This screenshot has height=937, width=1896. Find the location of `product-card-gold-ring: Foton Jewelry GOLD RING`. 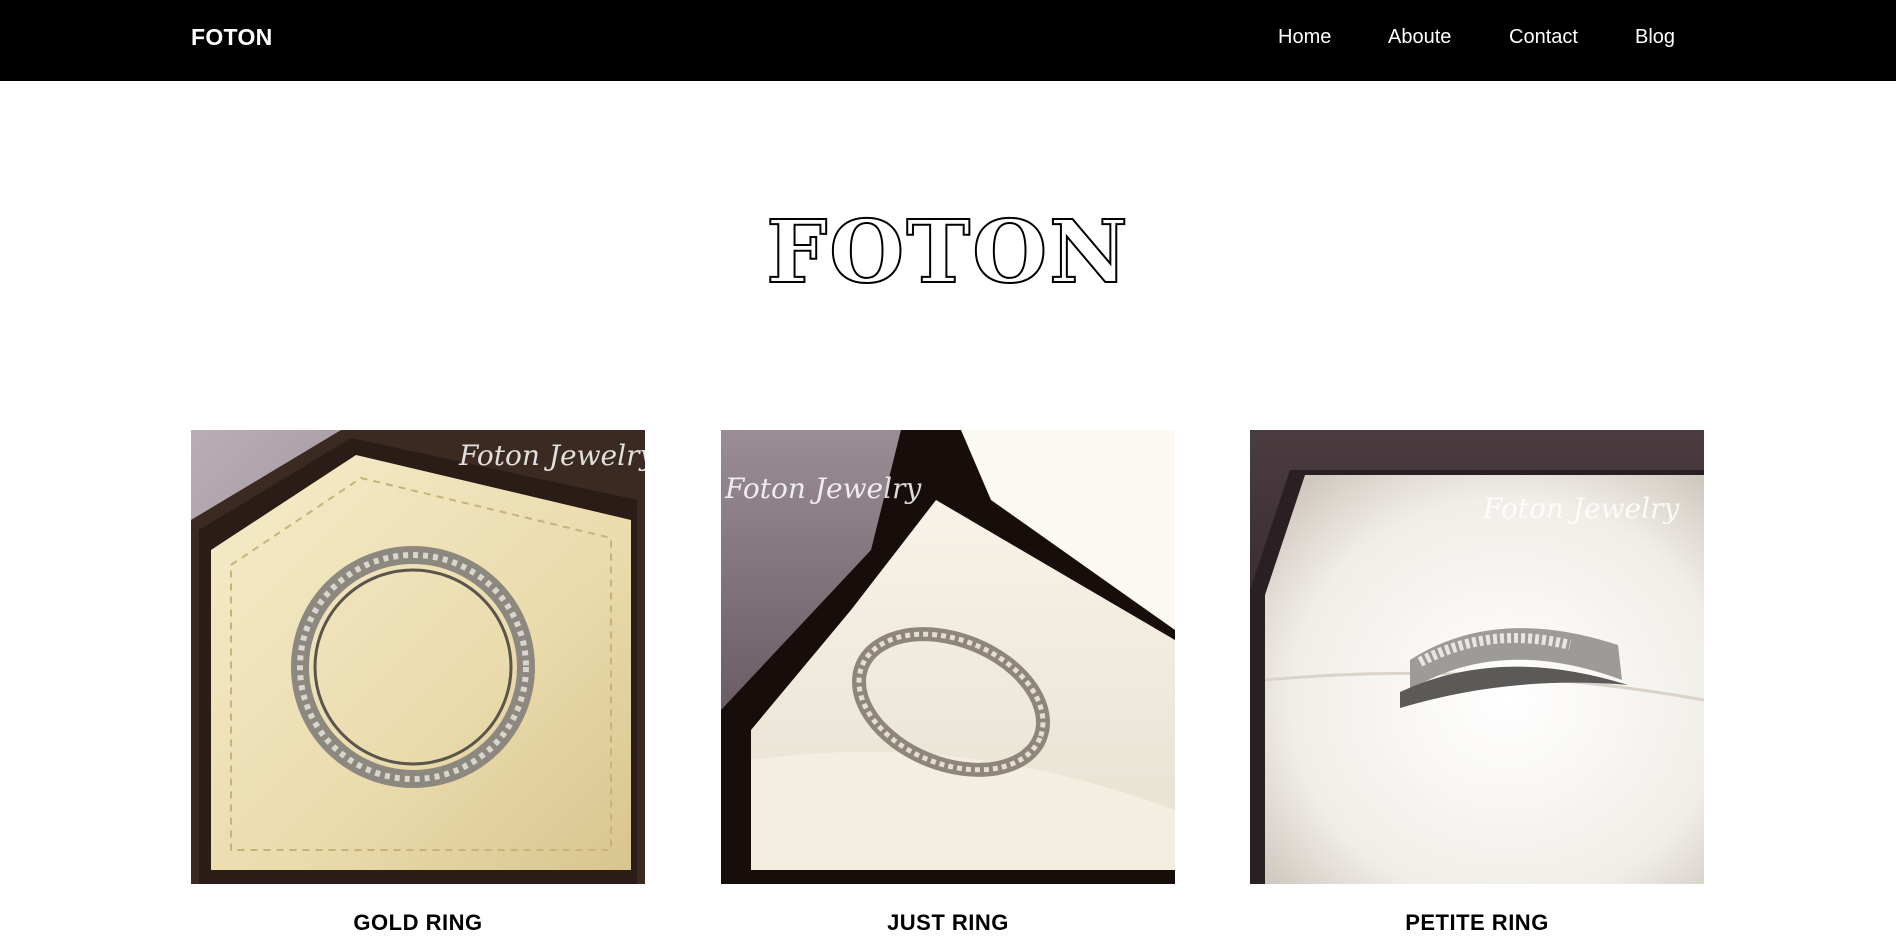

product-card-gold-ring: Foton Jewelry GOLD RING is located at coordinates (418, 683).